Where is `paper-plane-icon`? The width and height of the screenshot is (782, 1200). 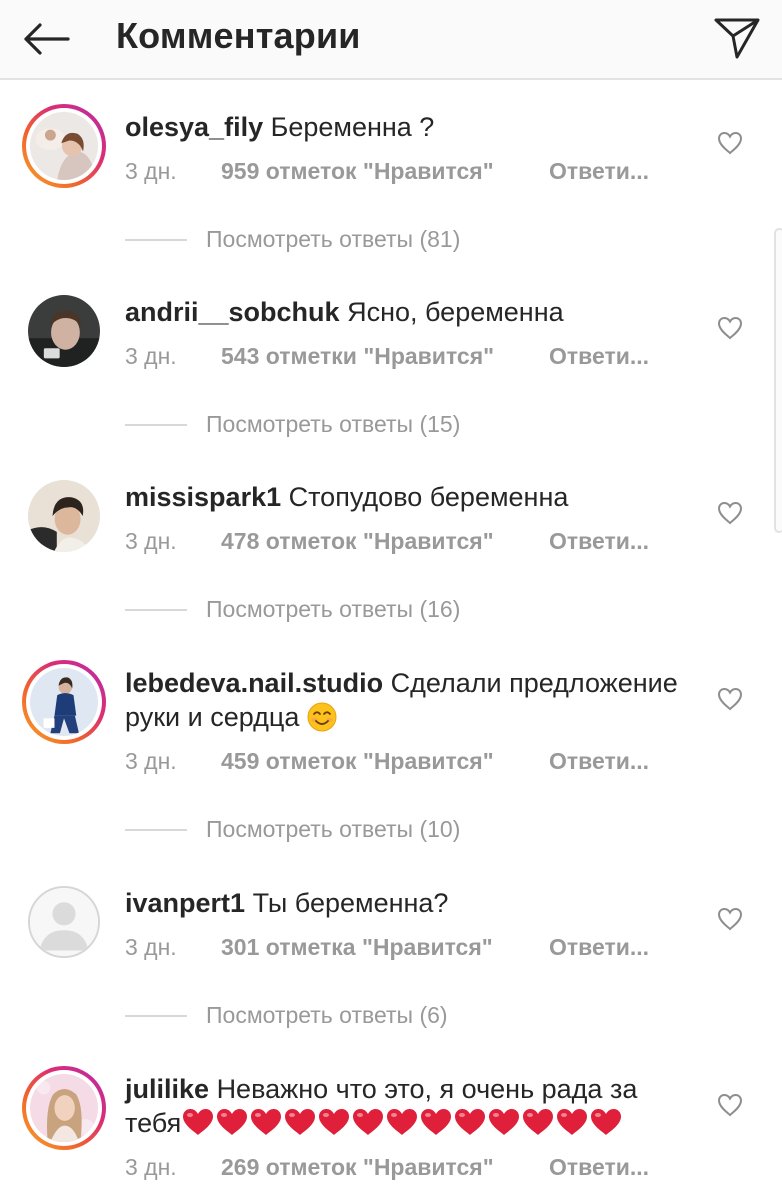
paper-plane-icon is located at coordinates (737, 38).